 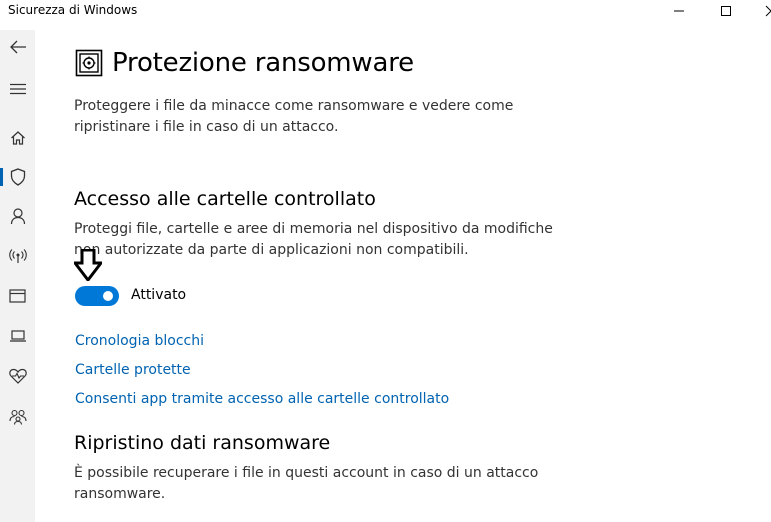 What do you see at coordinates (108, 296) in the screenshot?
I see `toggle-knob` at bounding box center [108, 296].